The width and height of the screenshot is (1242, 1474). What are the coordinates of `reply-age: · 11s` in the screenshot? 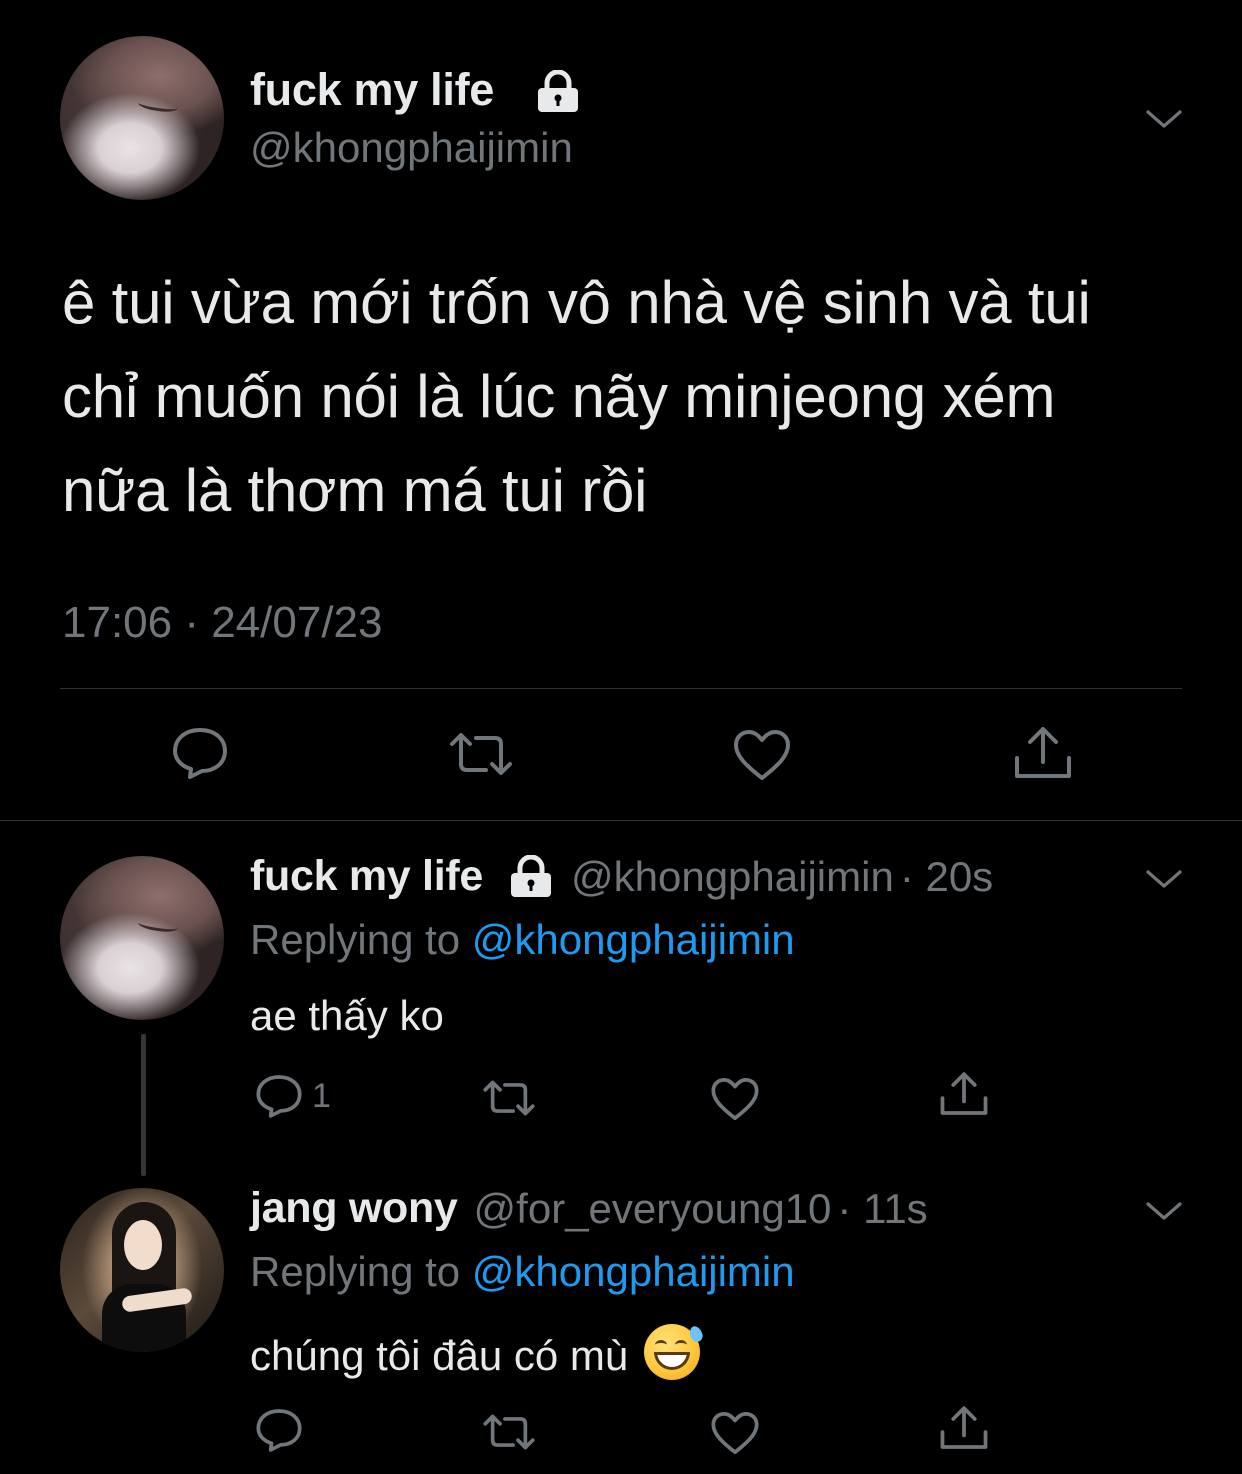 It's located at (882, 1209).